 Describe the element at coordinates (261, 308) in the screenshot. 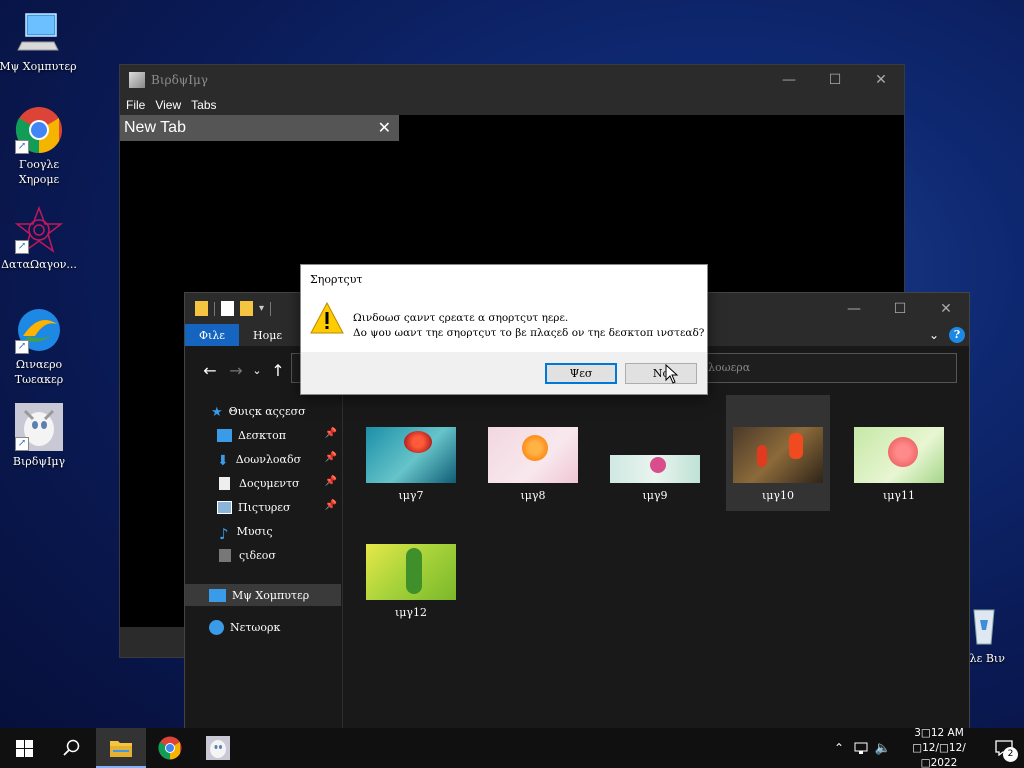

I see `quick-access-dropdown-icon: ▾` at that location.